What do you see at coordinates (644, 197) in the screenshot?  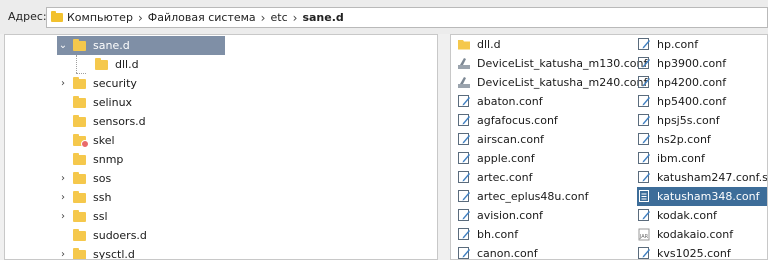 I see `document-icon` at bounding box center [644, 197].